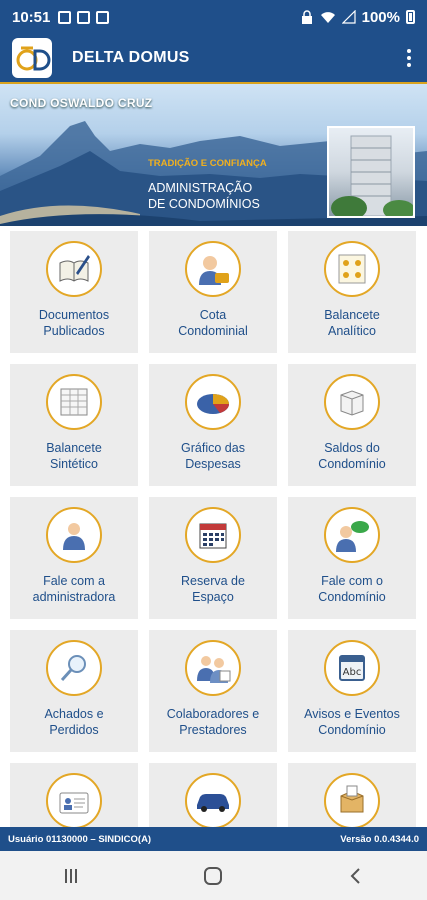  What do you see at coordinates (207, 163) in the screenshot?
I see `banner-tagline: TRADIÇÃO E CONFIANÇA` at bounding box center [207, 163].